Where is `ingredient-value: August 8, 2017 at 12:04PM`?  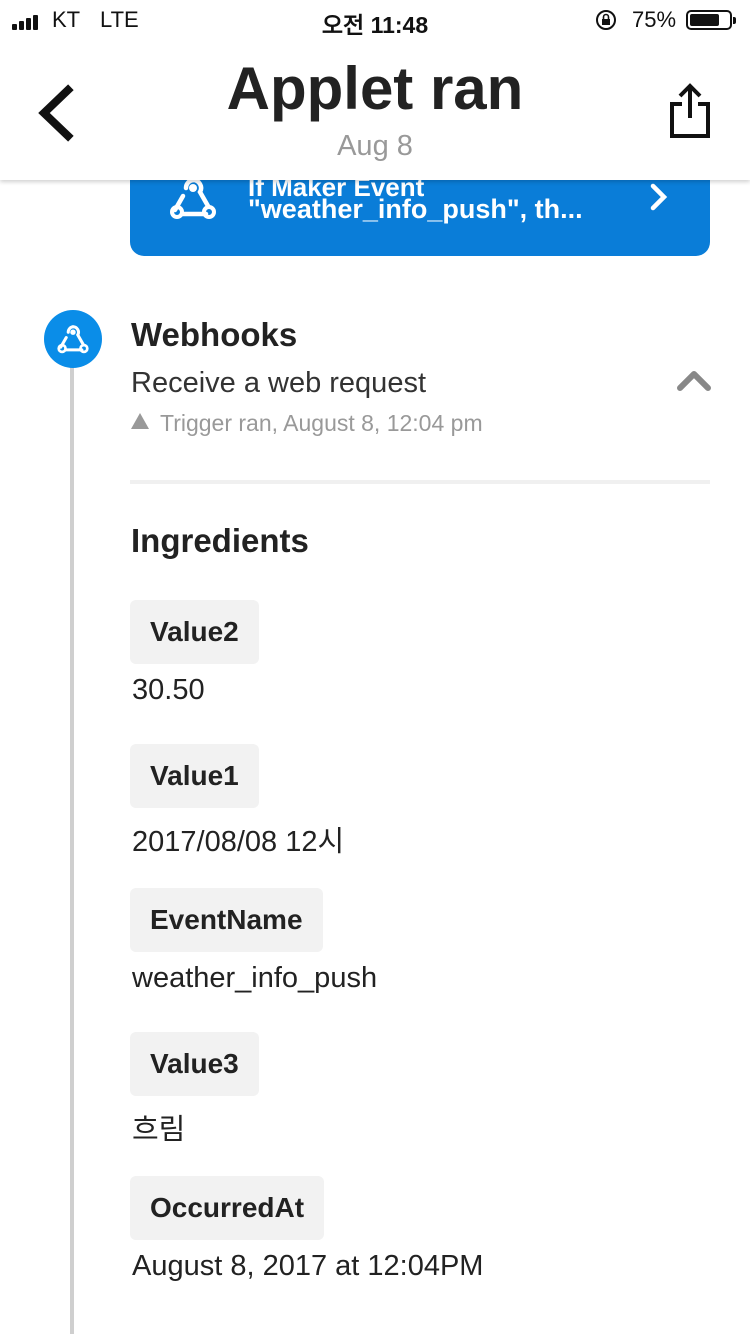
ingredient-value: August 8, 2017 at 12:04PM is located at coordinates (308, 1266).